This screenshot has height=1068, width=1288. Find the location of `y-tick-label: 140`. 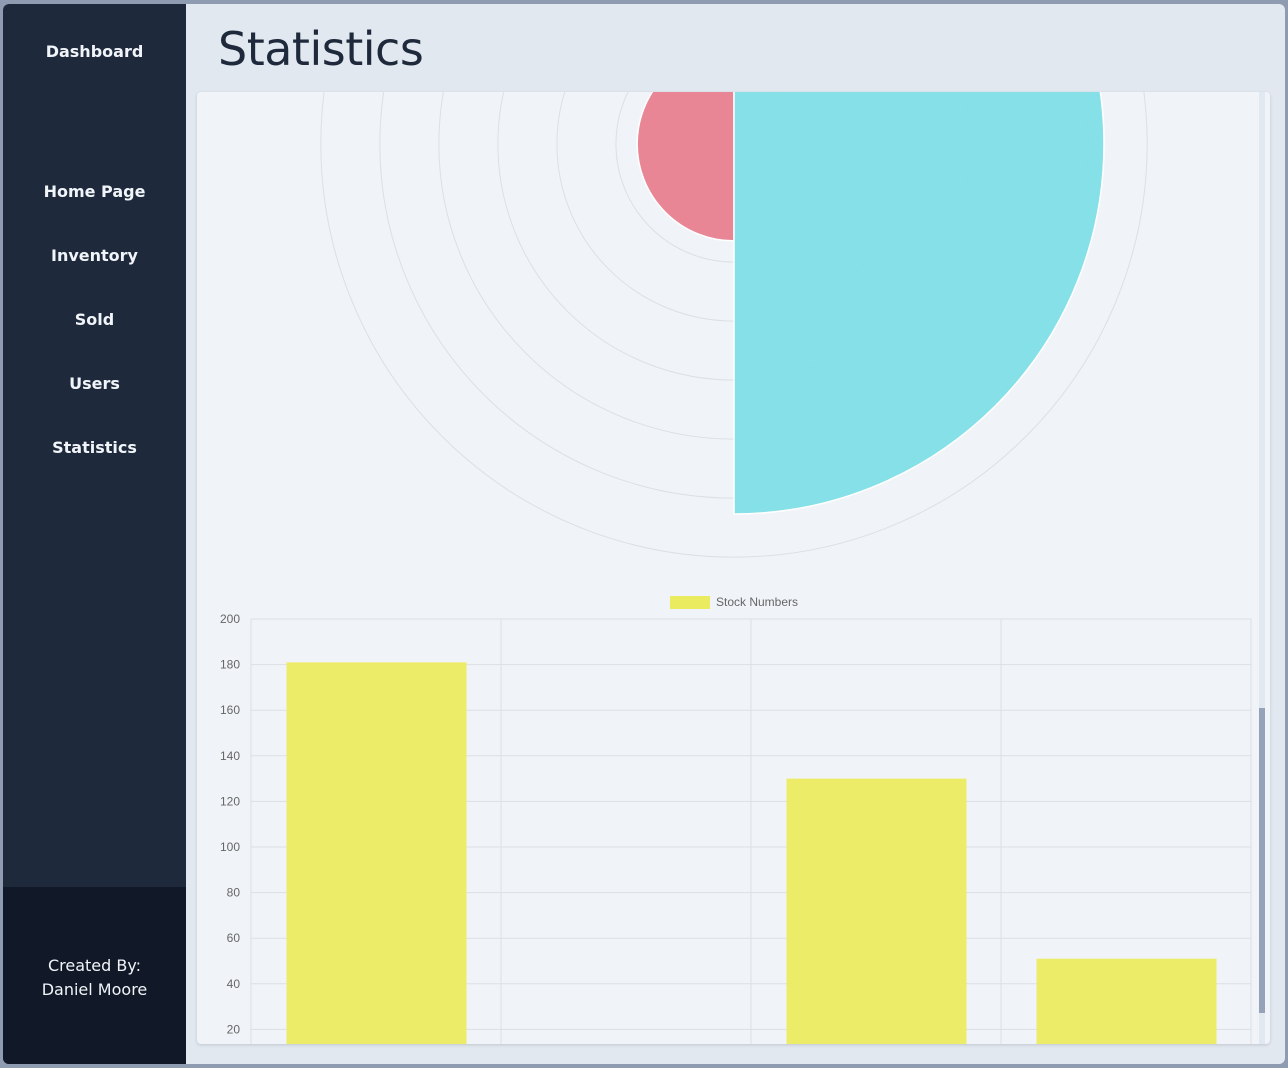

y-tick-label: 140 is located at coordinates (230, 756).